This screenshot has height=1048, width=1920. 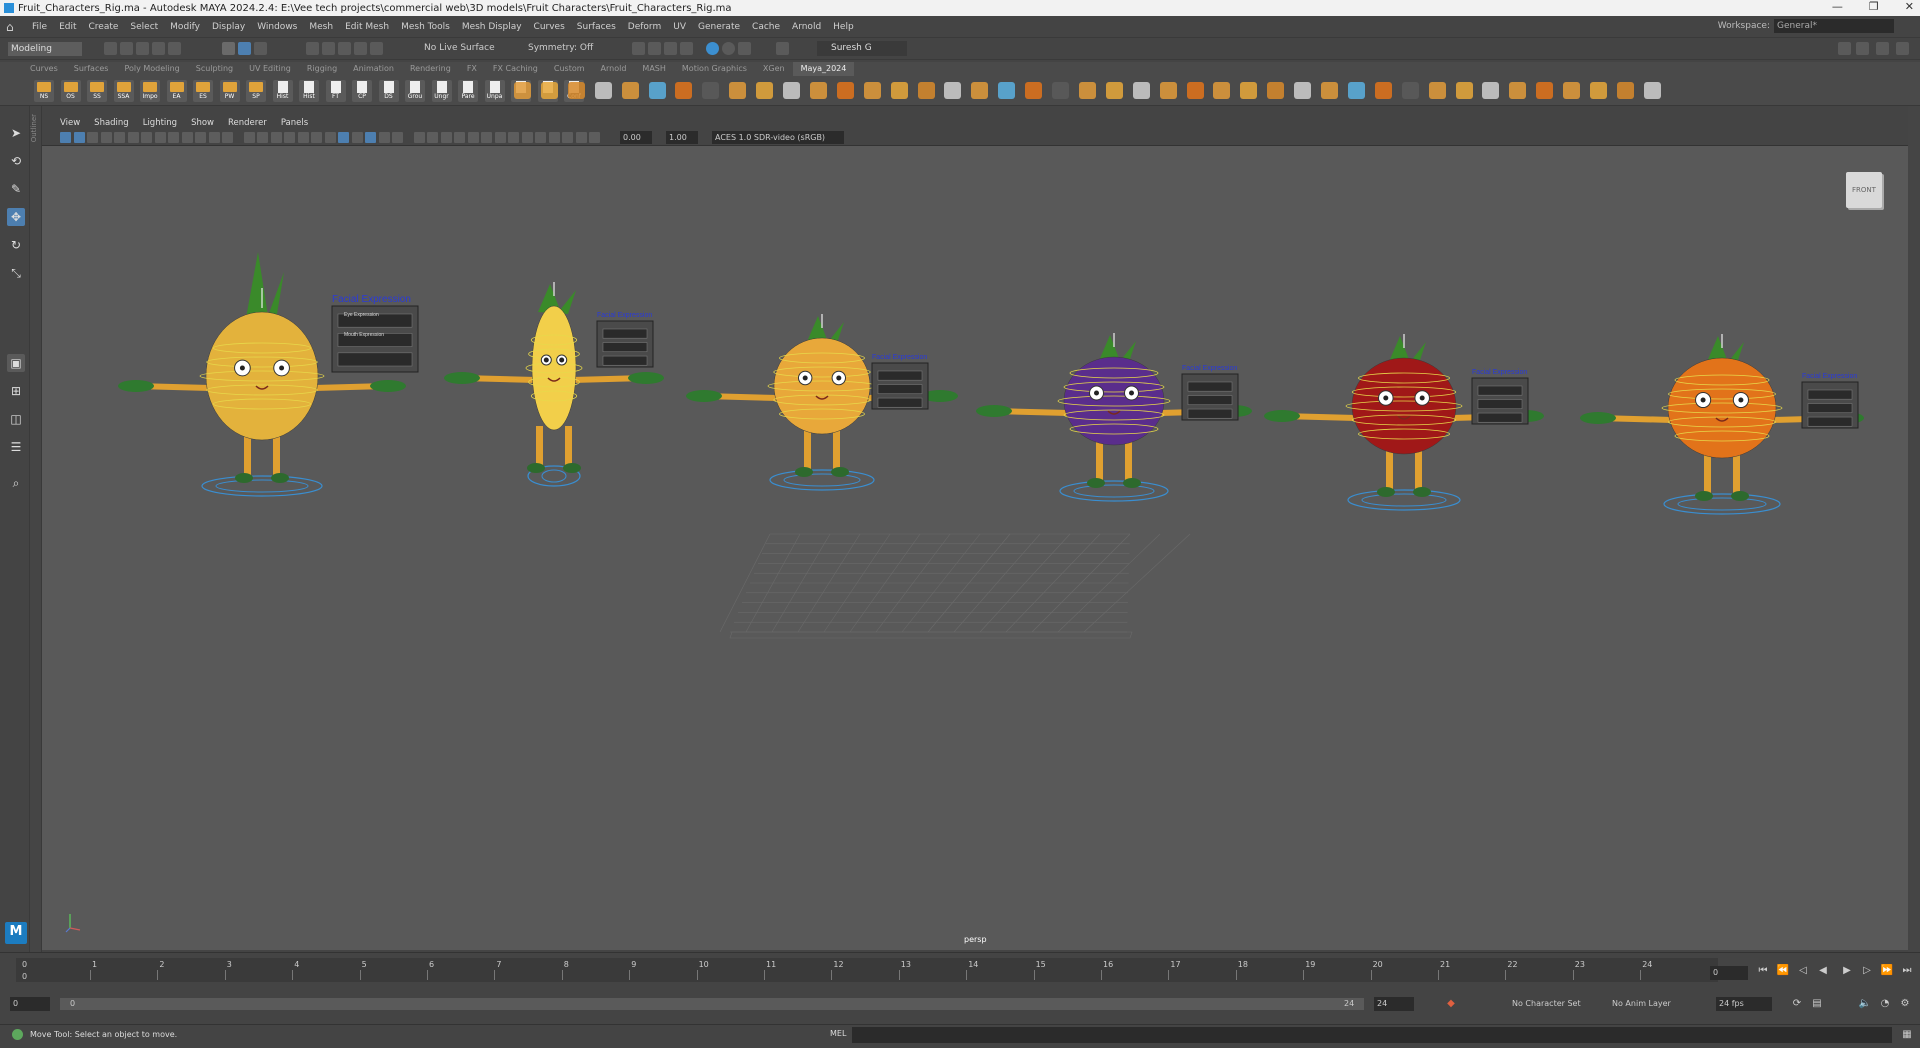 What do you see at coordinates (1844, 48) in the screenshot?
I see `modeling-toolkit-icon` at bounding box center [1844, 48].